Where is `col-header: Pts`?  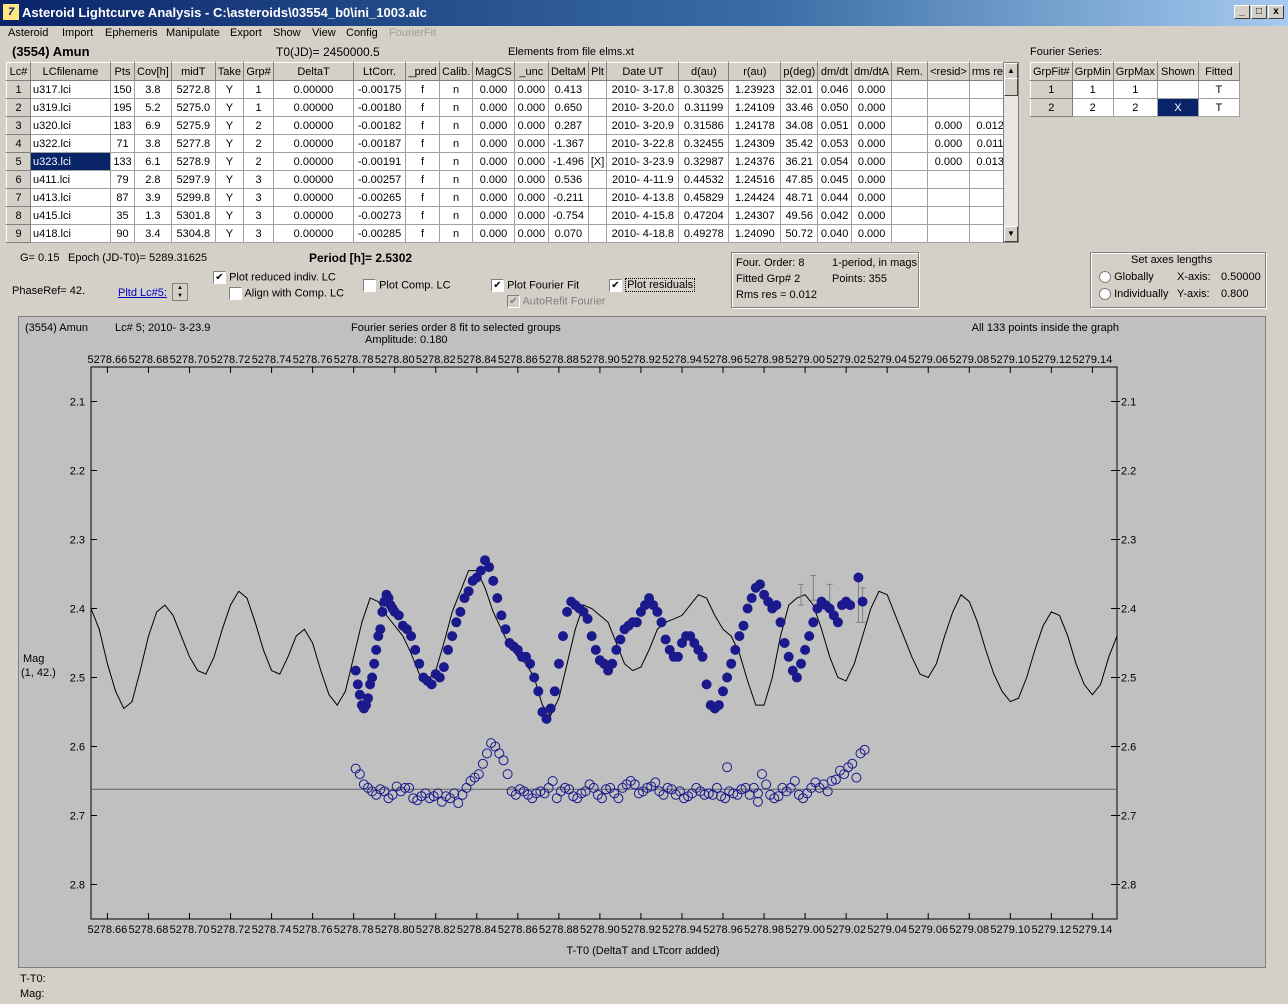 col-header: Pts is located at coordinates (122, 71).